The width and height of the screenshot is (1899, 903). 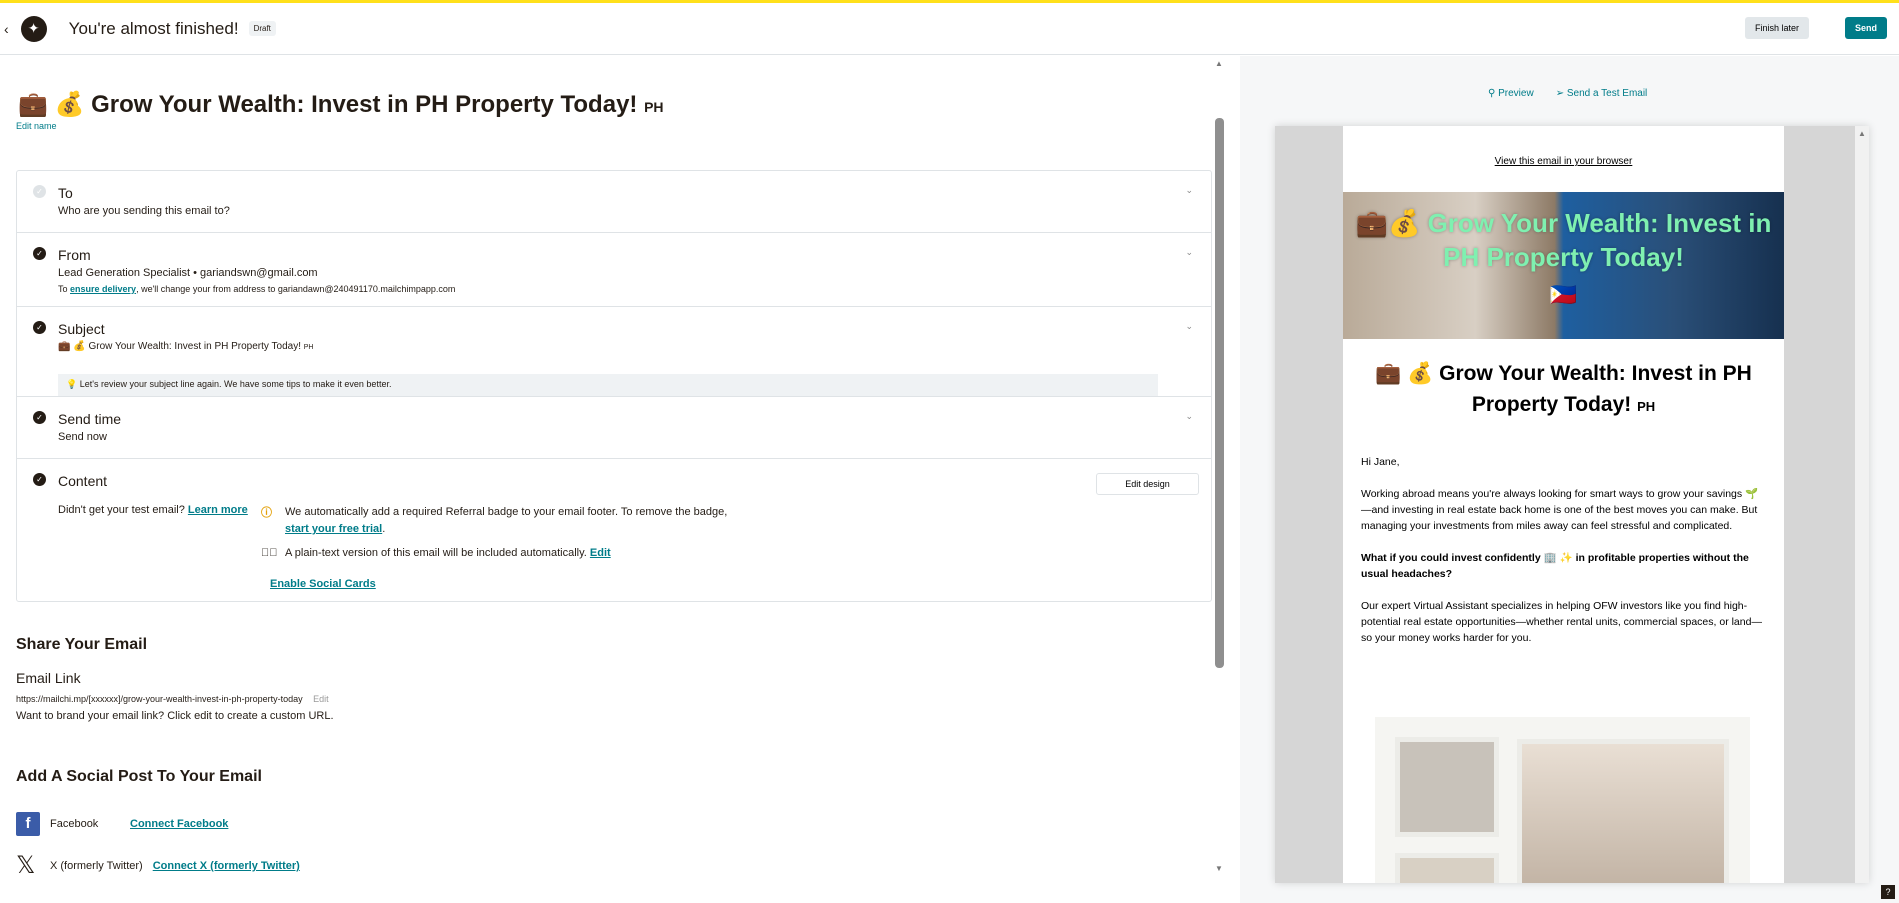 I want to click on email-greeting: Hi Jane,, so click(x=1380, y=462).